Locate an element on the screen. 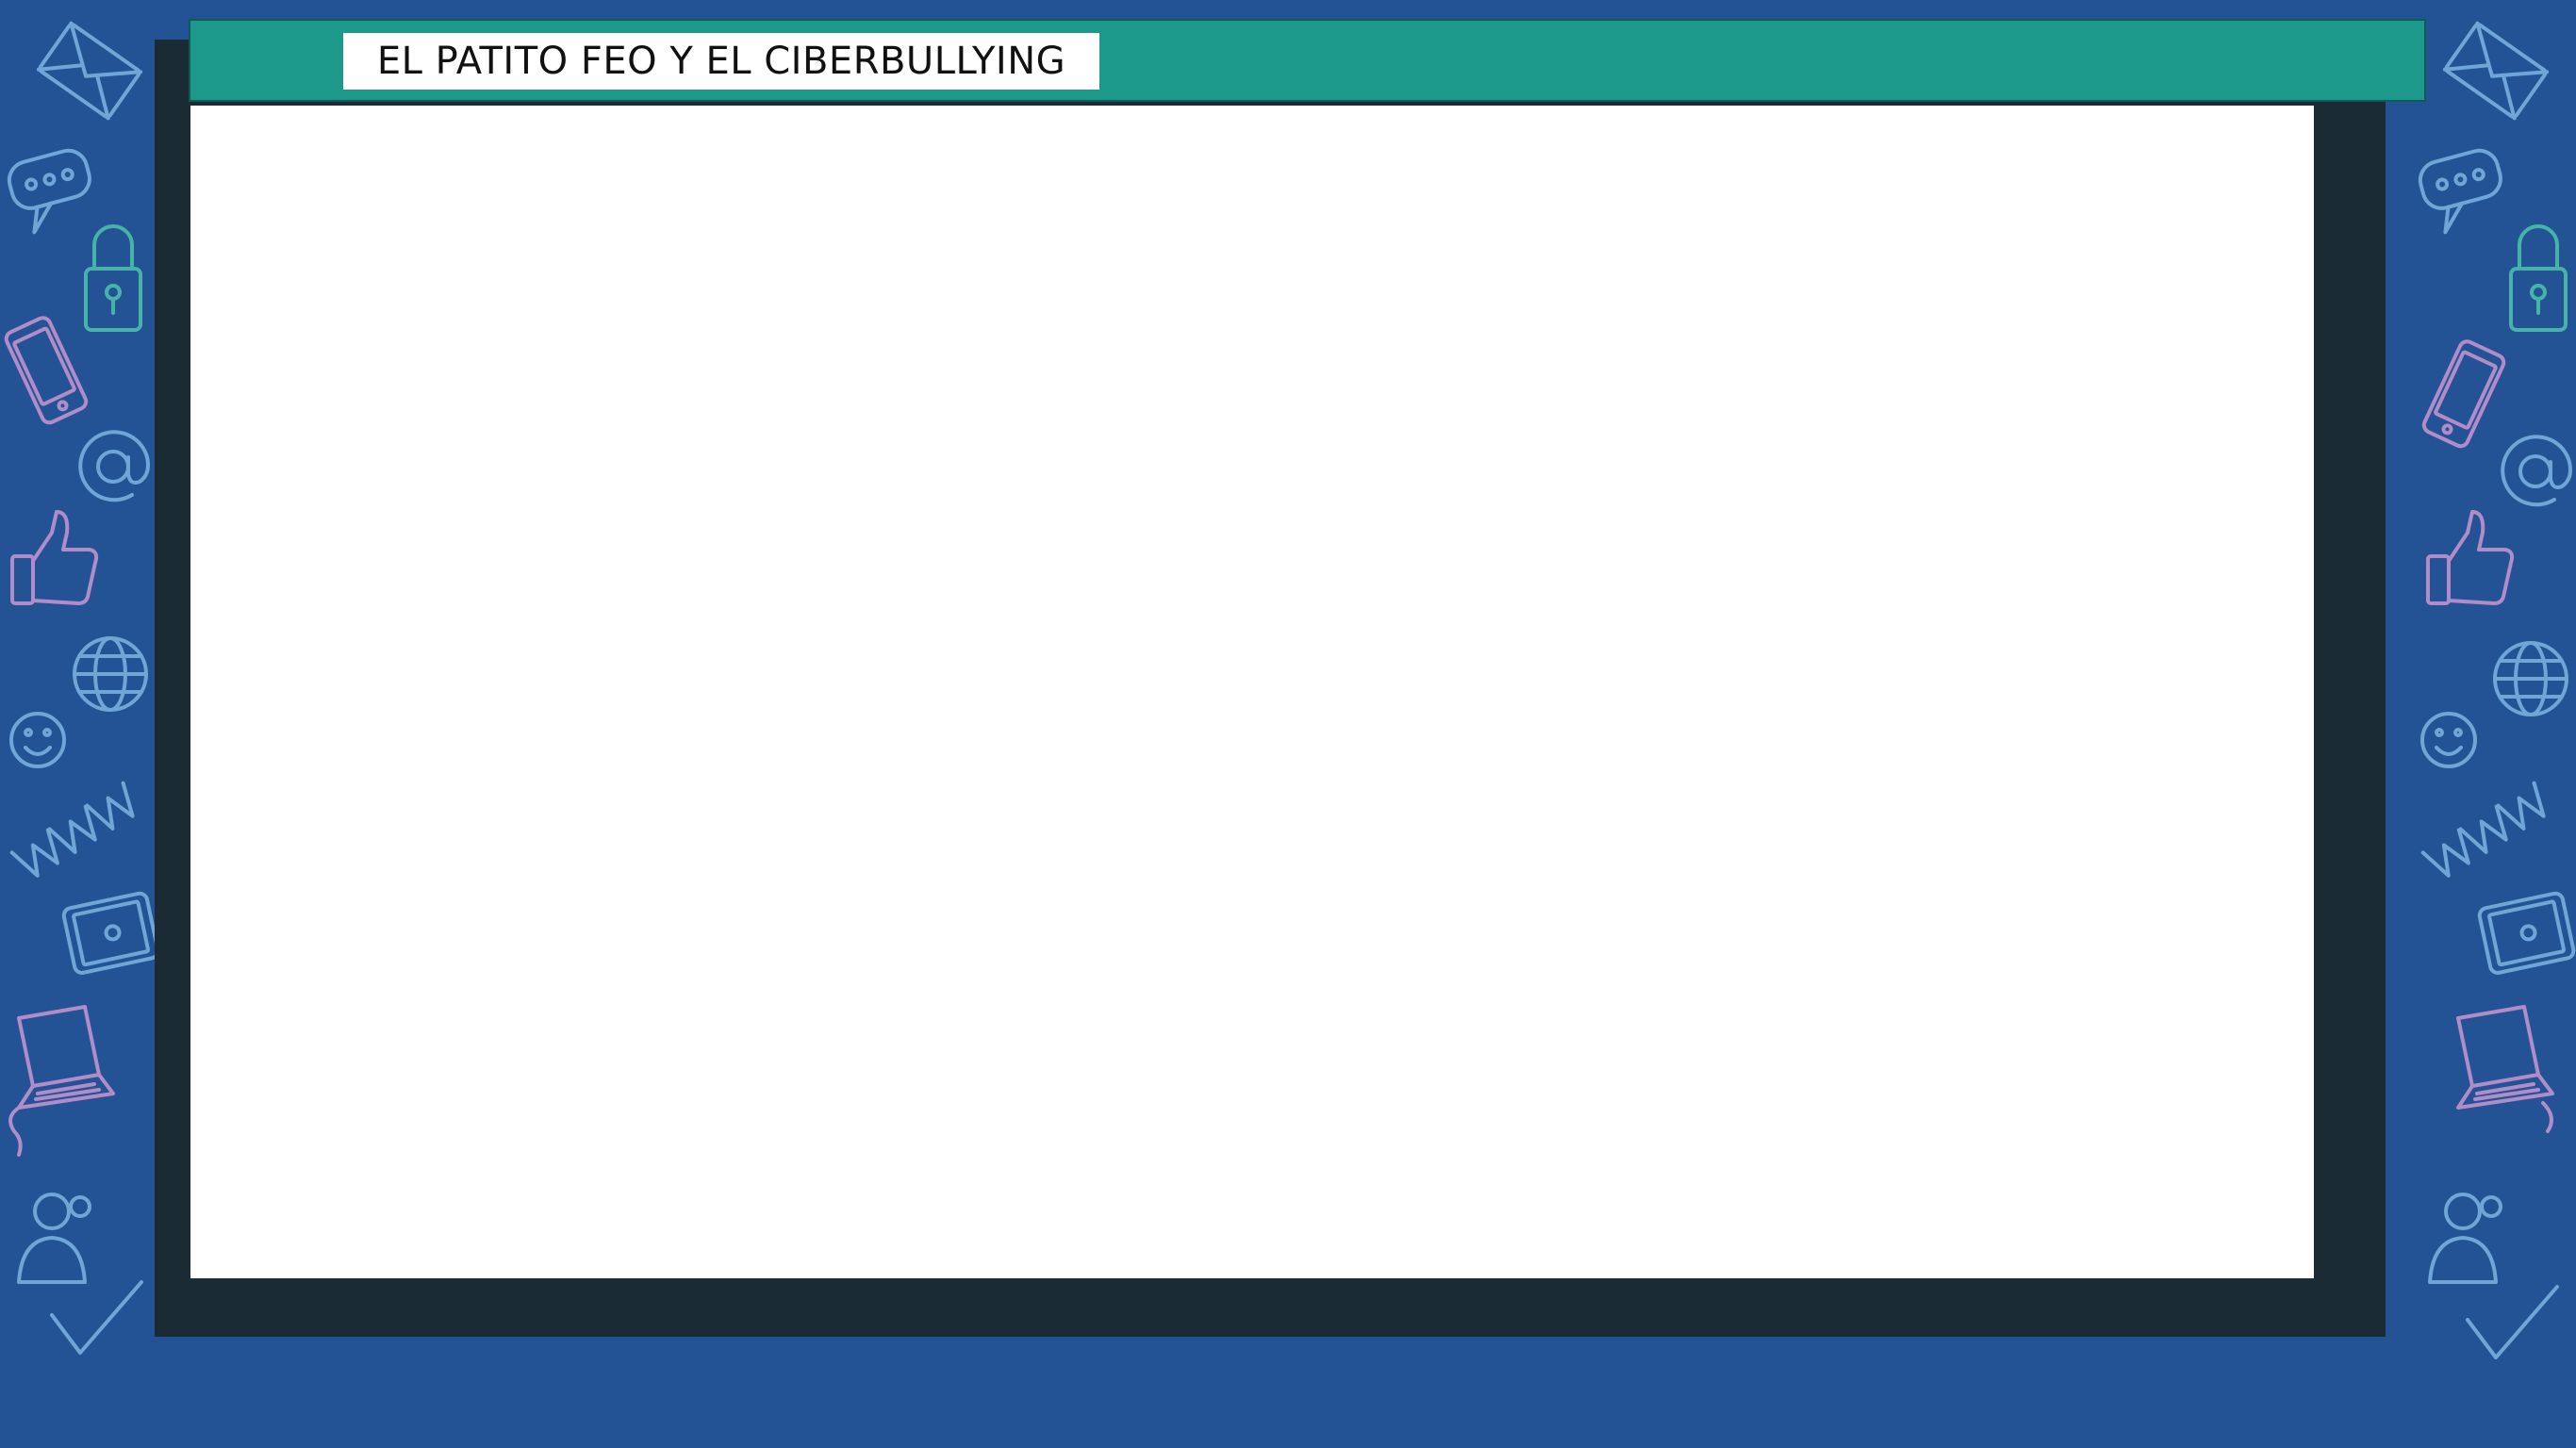 The image size is (2576, 1448). user-icon is located at coordinates (2465, 1238).